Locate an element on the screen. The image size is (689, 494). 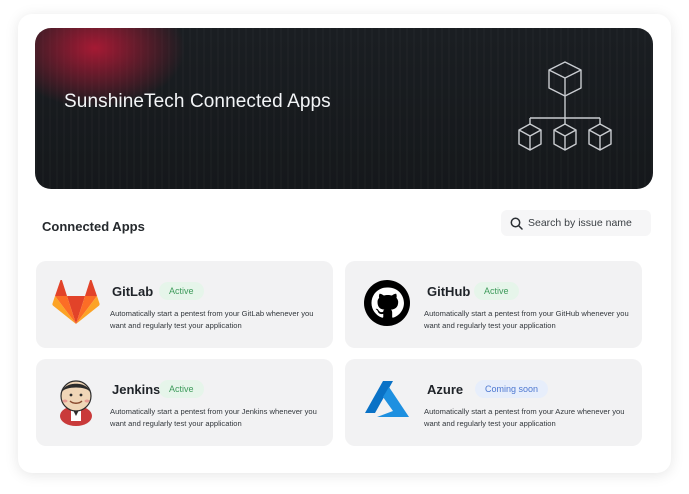
hierarchy-cubes-icon is located at coordinates (545, 110).